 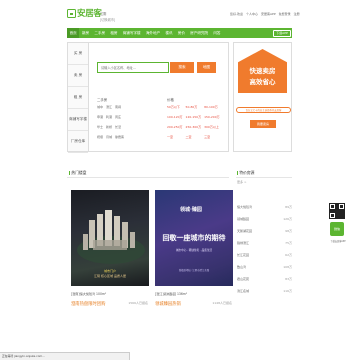 I want to click on filter-option: 新桥, so click(x=109, y=127).